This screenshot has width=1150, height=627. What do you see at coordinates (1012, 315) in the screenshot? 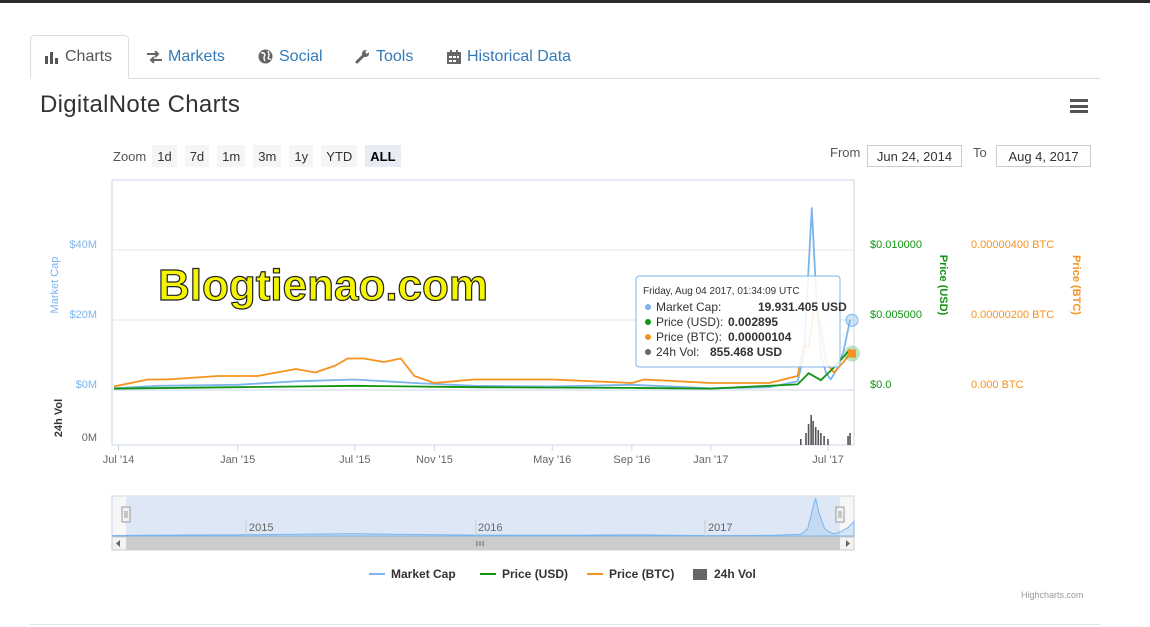
I see `price-btc-tick: 0.00000200 BTC` at bounding box center [1012, 315].